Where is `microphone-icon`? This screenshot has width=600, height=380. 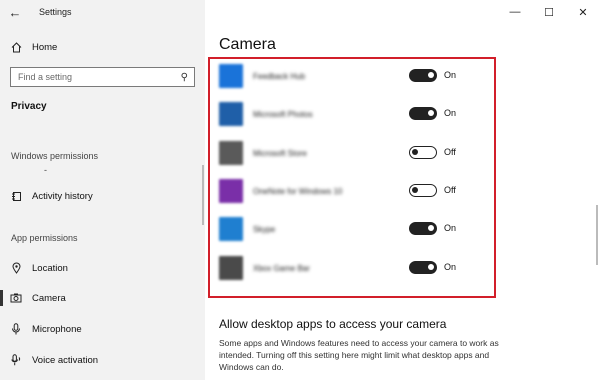
microphone-icon is located at coordinates (16, 329).